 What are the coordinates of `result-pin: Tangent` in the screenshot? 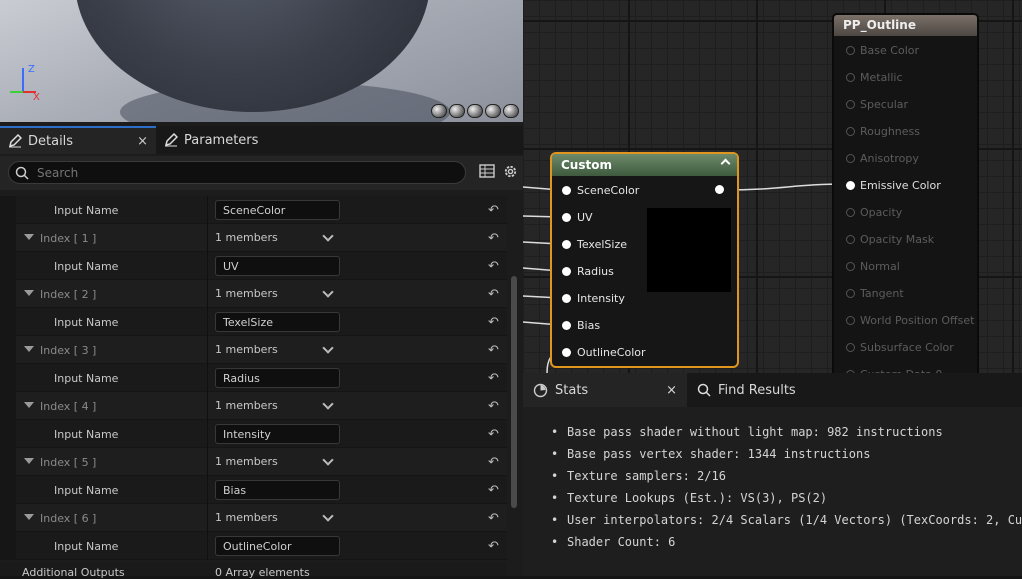 It's located at (875, 293).